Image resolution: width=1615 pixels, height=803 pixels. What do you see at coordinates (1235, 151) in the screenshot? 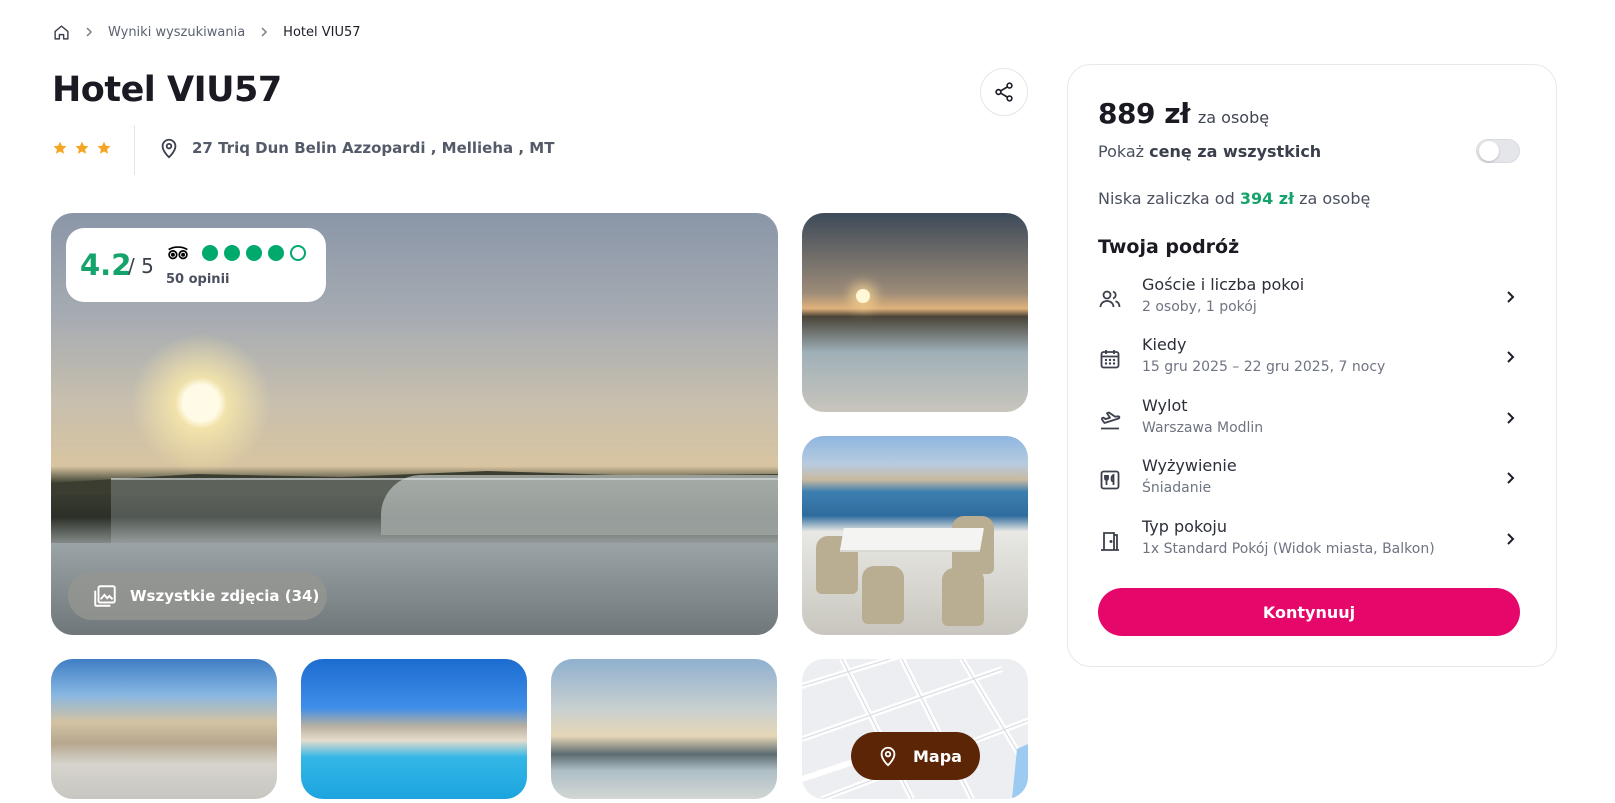
I see `show-all-bold: cenę za wszystkich` at bounding box center [1235, 151].